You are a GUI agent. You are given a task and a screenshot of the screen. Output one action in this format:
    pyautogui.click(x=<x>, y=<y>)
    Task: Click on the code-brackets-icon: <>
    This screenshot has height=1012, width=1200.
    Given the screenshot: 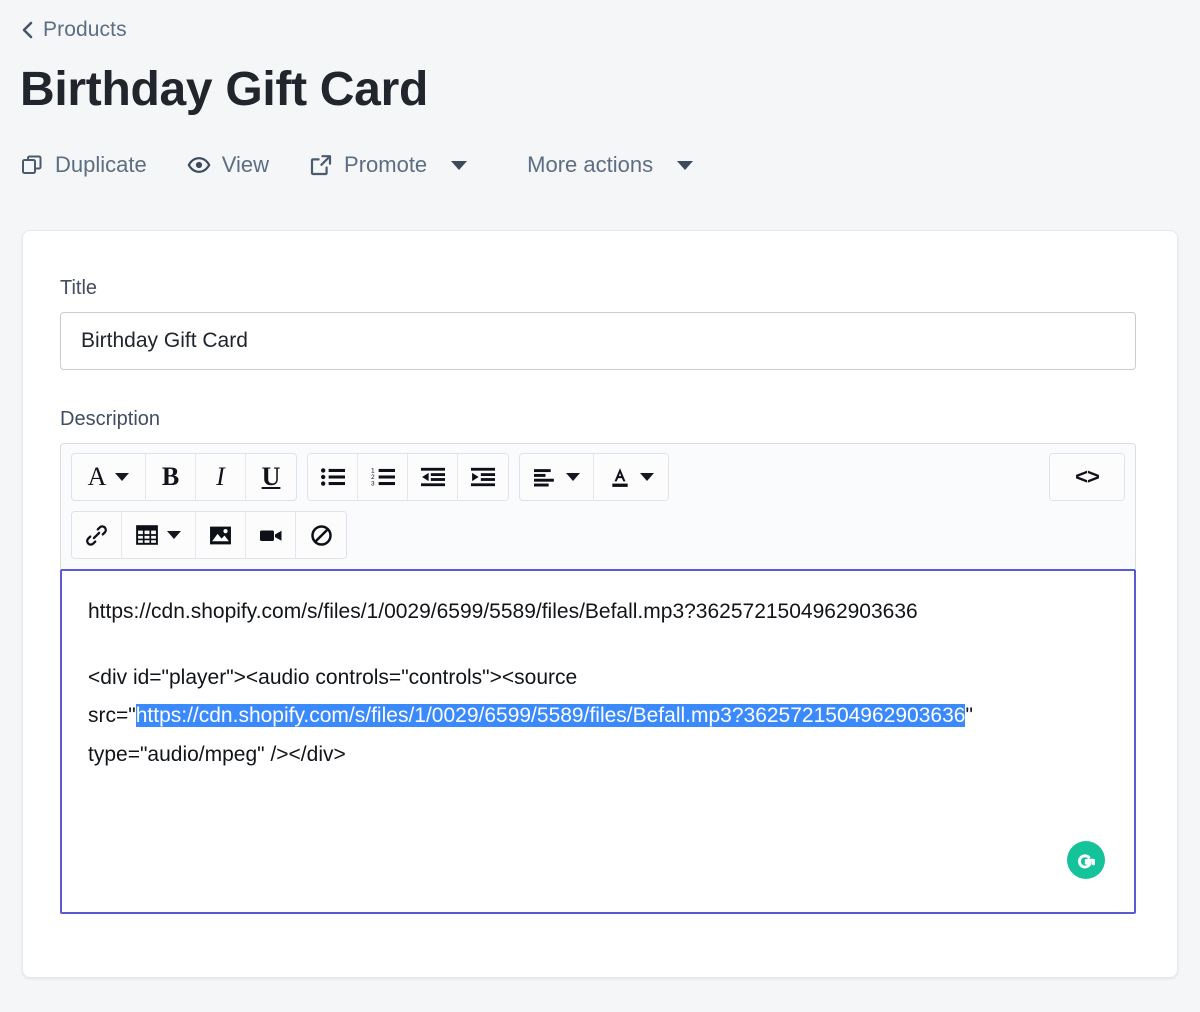 What is the action you would take?
    pyautogui.click(x=1087, y=476)
    